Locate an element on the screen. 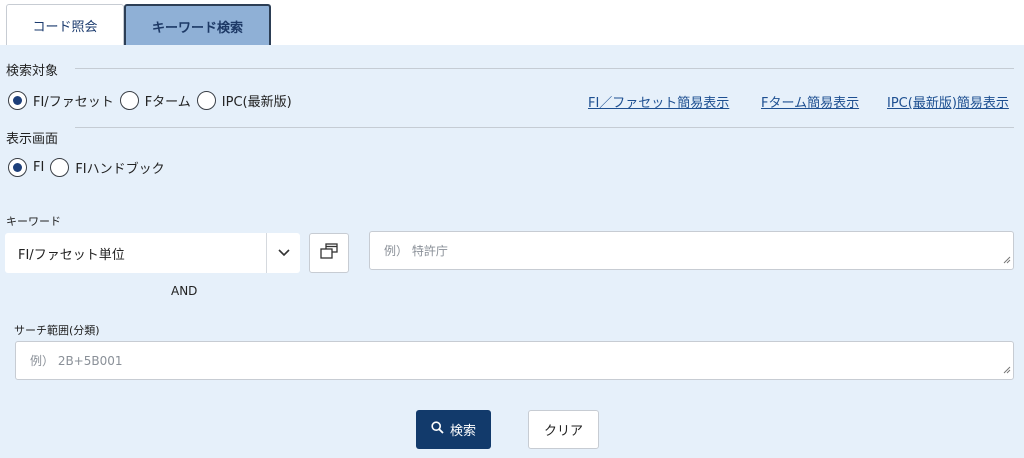 The image size is (1024, 458). display-screen-heading: 表示画面 is located at coordinates (32, 139).